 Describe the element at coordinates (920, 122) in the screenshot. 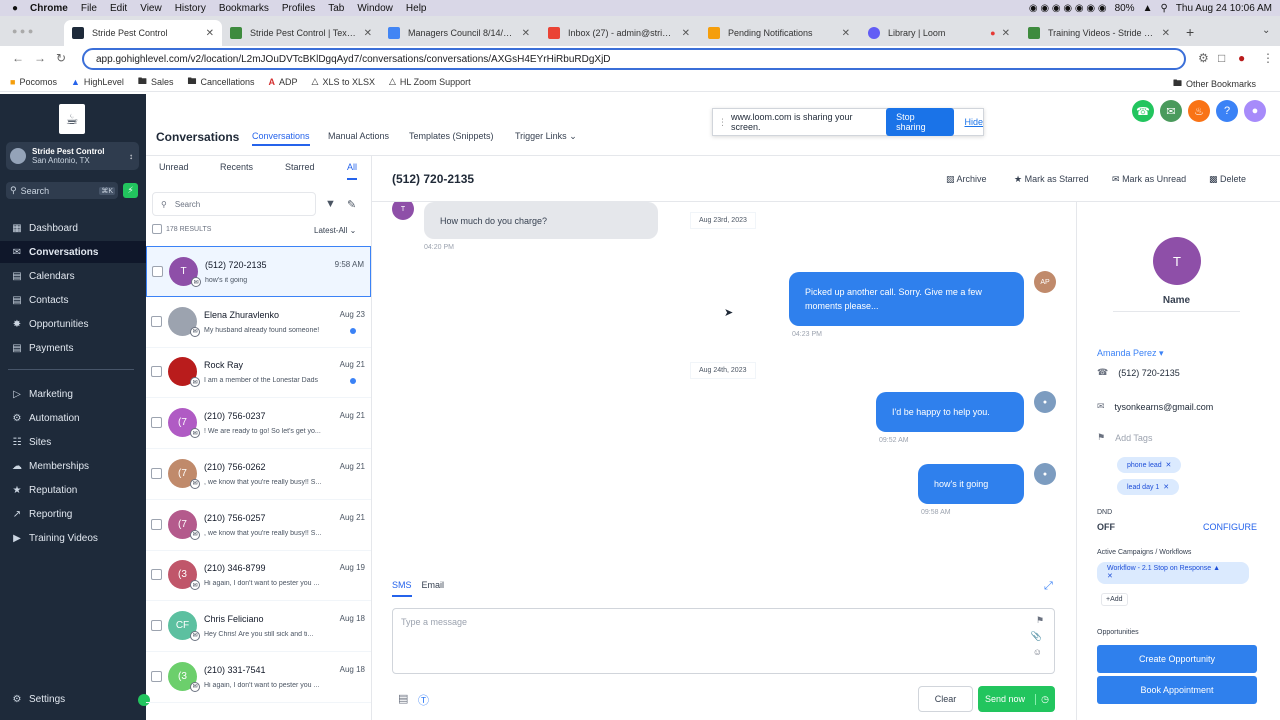

I see `stop-sharing-button: Stop sharing` at that location.